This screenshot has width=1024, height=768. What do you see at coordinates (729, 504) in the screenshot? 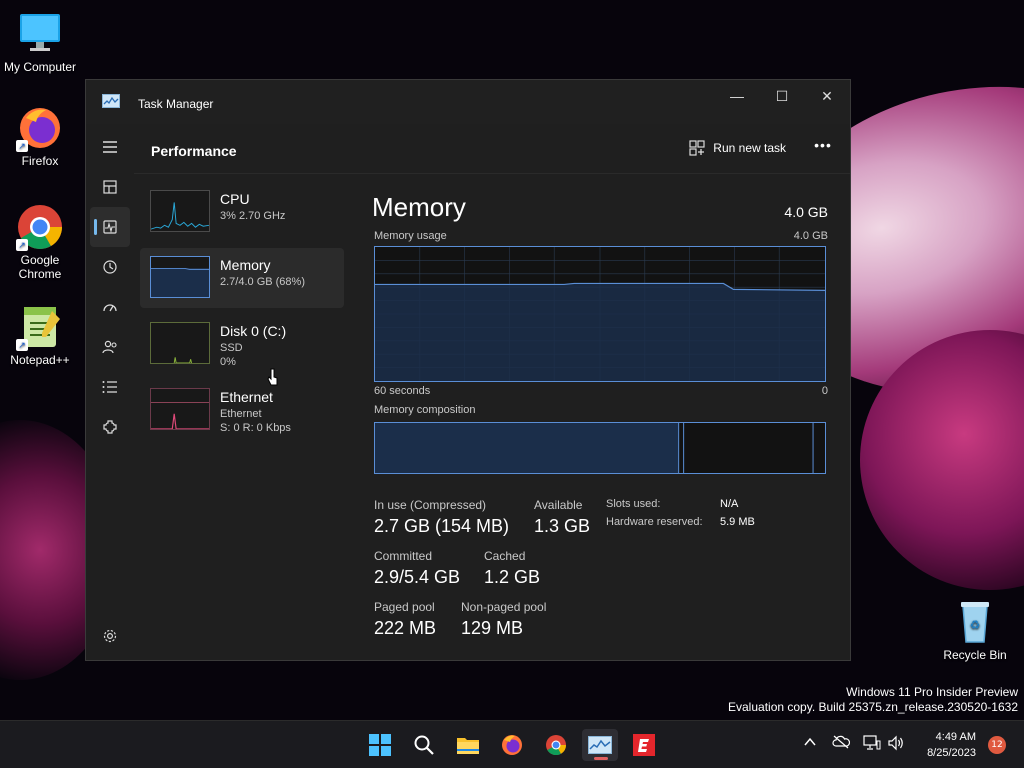
I see `slots-used-value: N/A` at bounding box center [729, 504].